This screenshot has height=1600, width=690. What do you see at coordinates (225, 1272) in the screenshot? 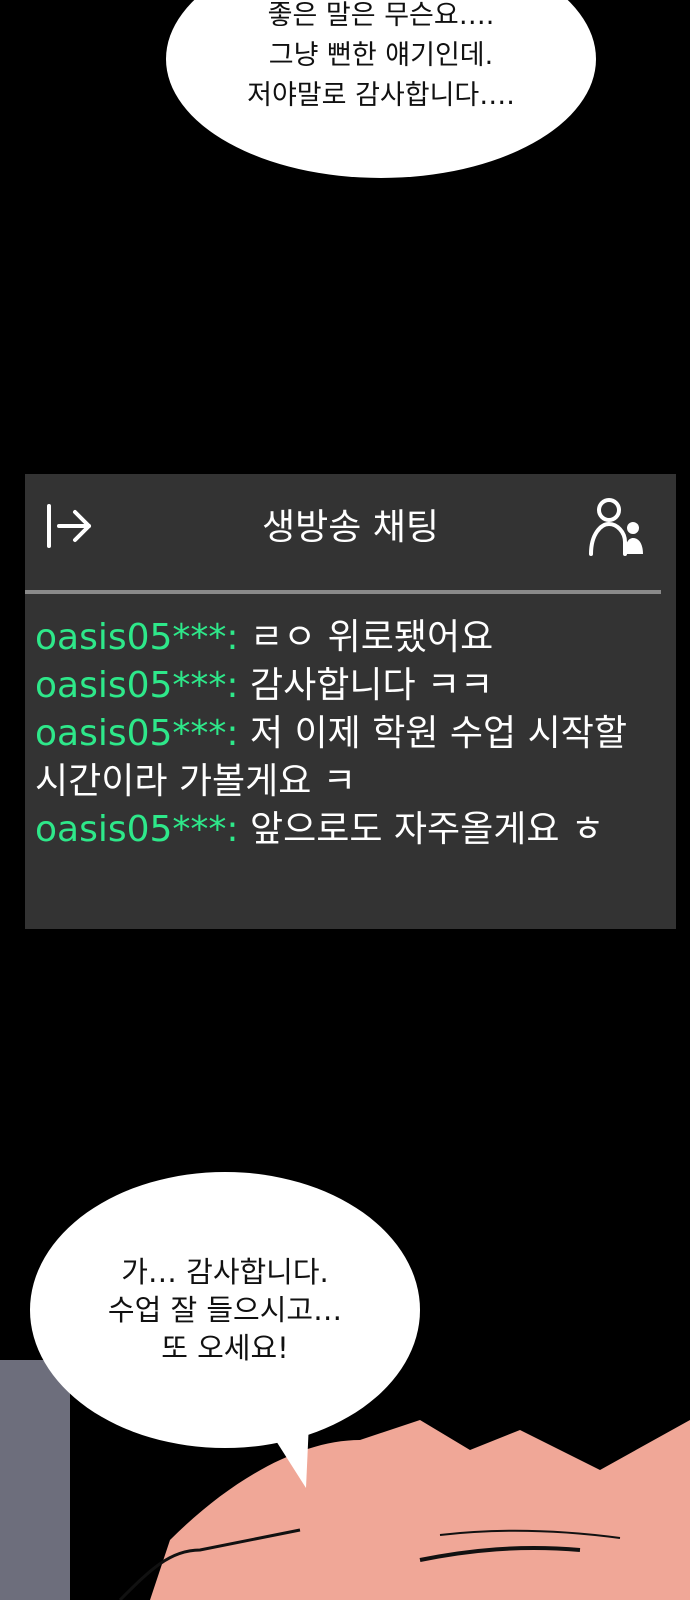
I see `speech-line: 가… 감사합니다.` at bounding box center [225, 1272].